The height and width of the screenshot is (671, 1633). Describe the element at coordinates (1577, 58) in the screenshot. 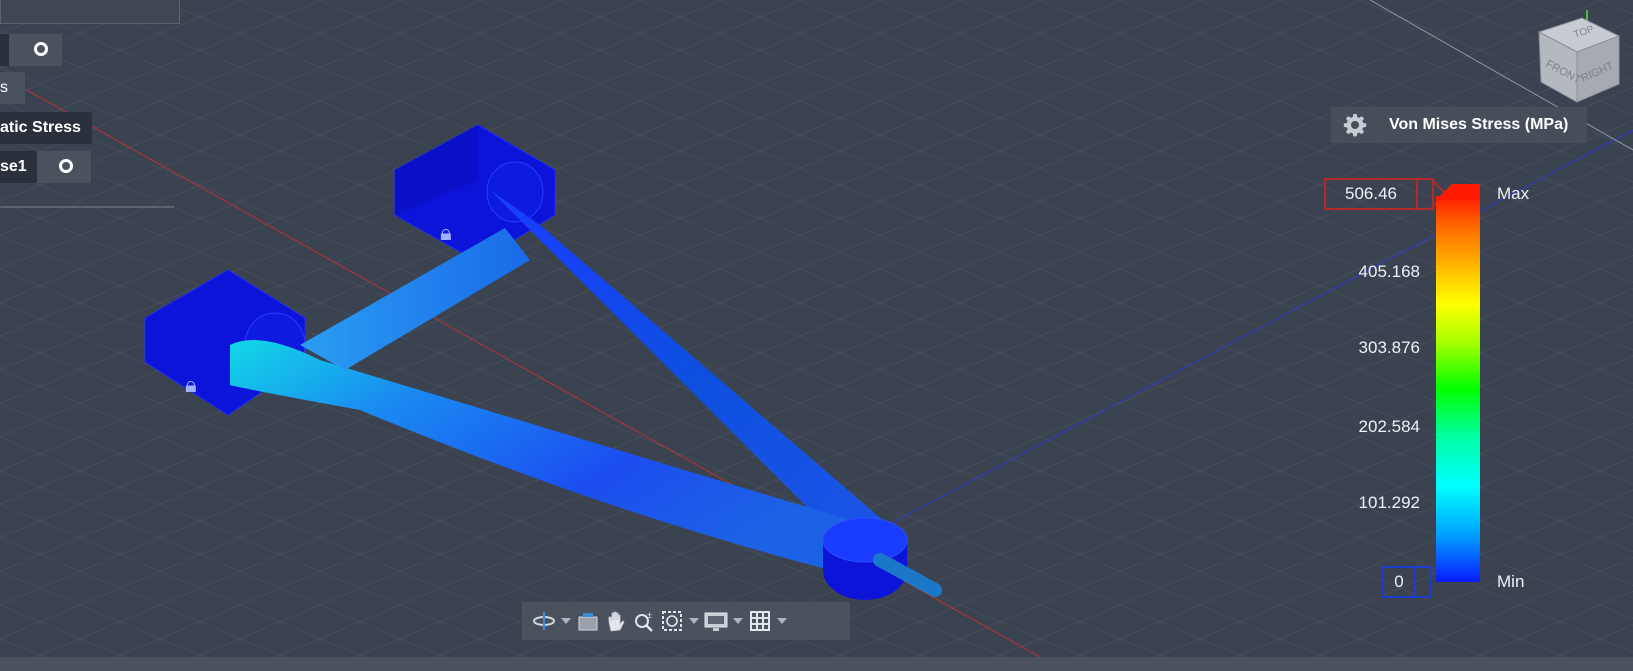

I see `view-cube: TOP FRONT RIGHT` at that location.